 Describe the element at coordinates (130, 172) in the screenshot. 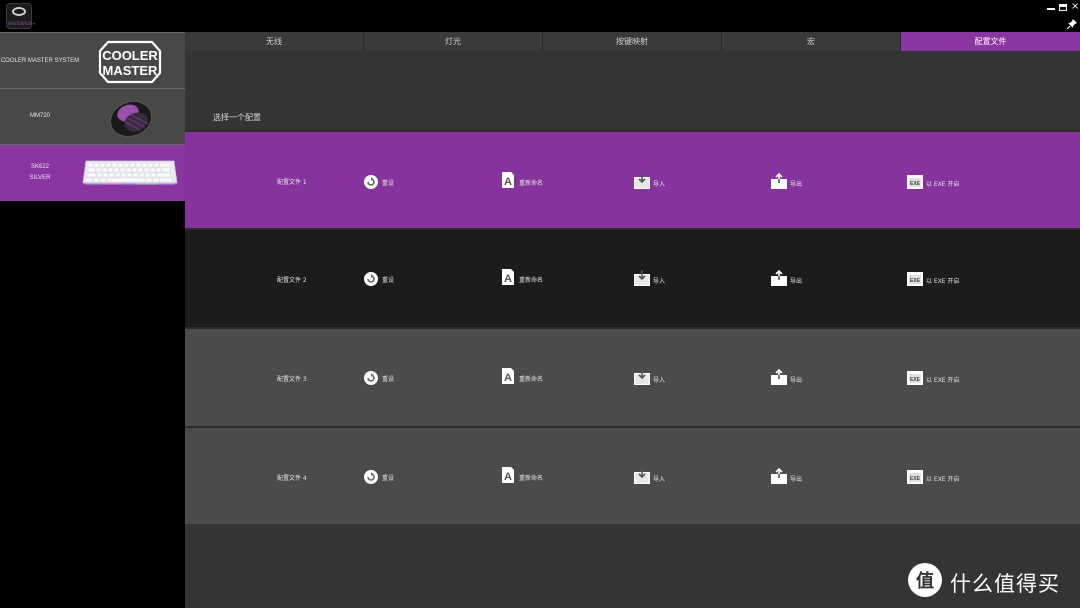

I see `keyboard-image` at that location.